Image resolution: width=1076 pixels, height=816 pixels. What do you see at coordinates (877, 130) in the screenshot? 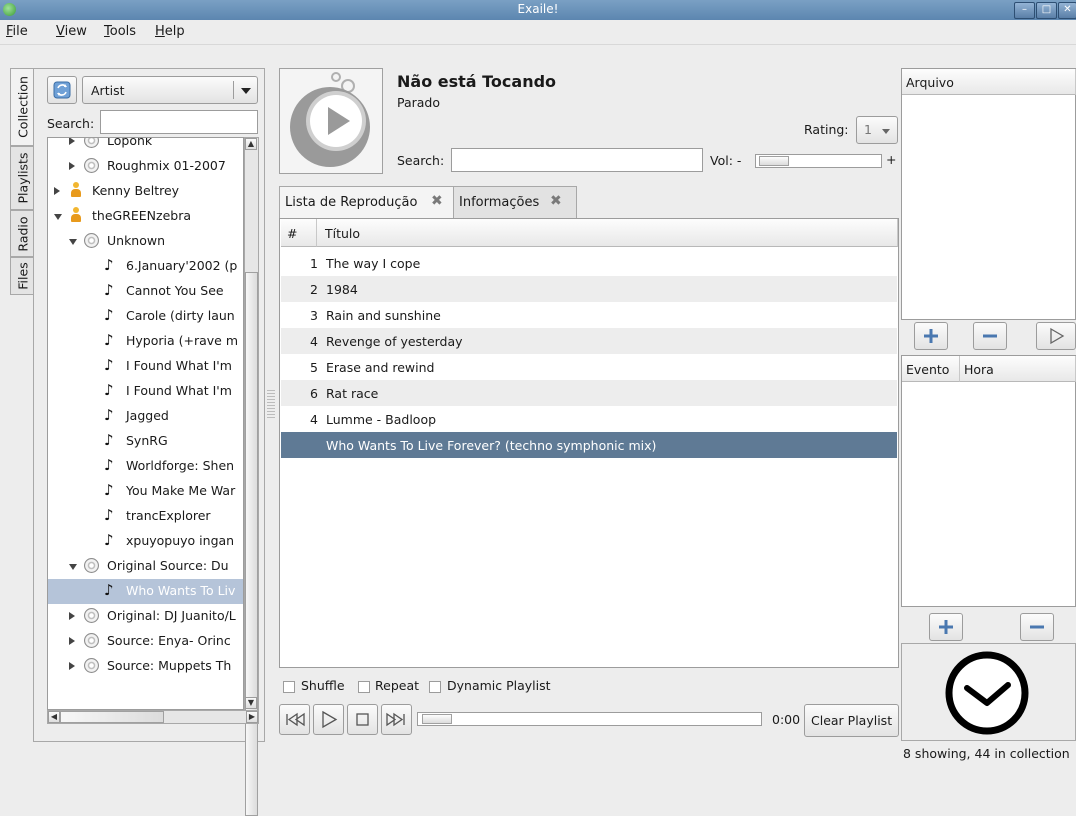
I see `rating-select: 1` at bounding box center [877, 130].